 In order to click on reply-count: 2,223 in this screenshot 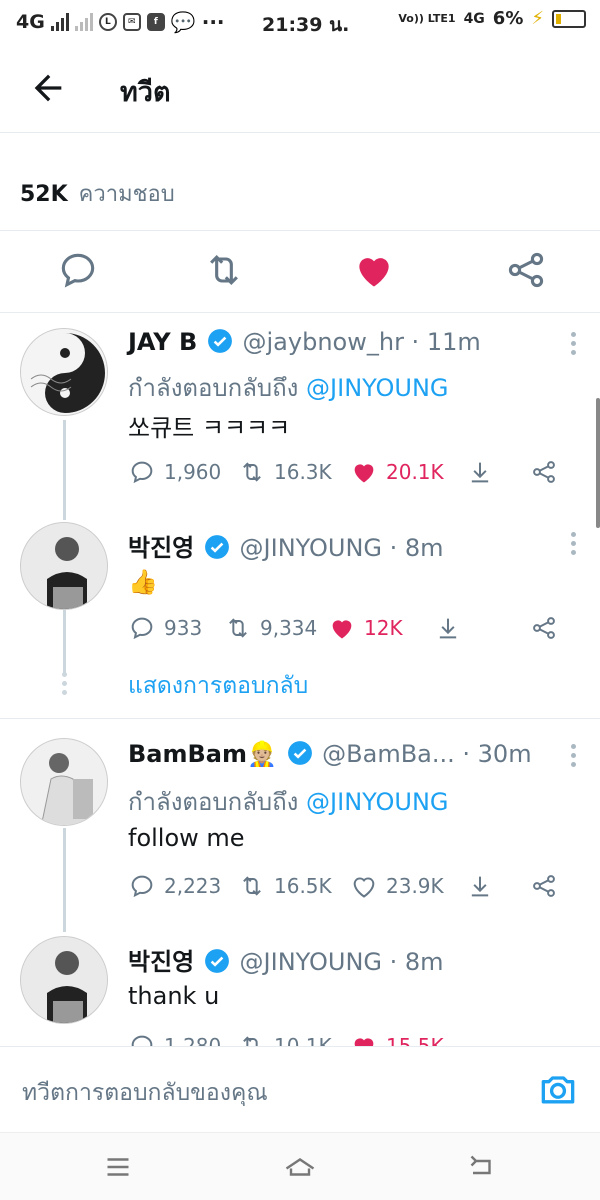, I will do `click(193, 886)`.